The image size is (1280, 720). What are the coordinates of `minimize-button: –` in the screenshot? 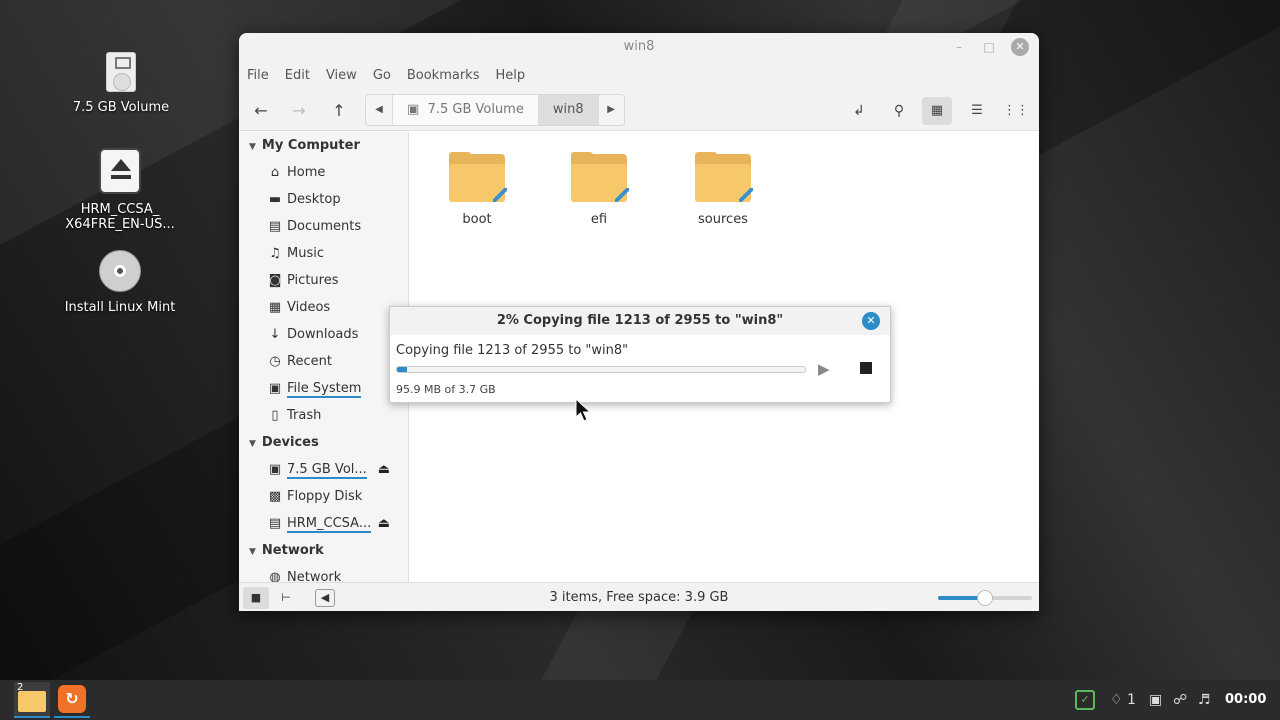 It's located at (959, 47).